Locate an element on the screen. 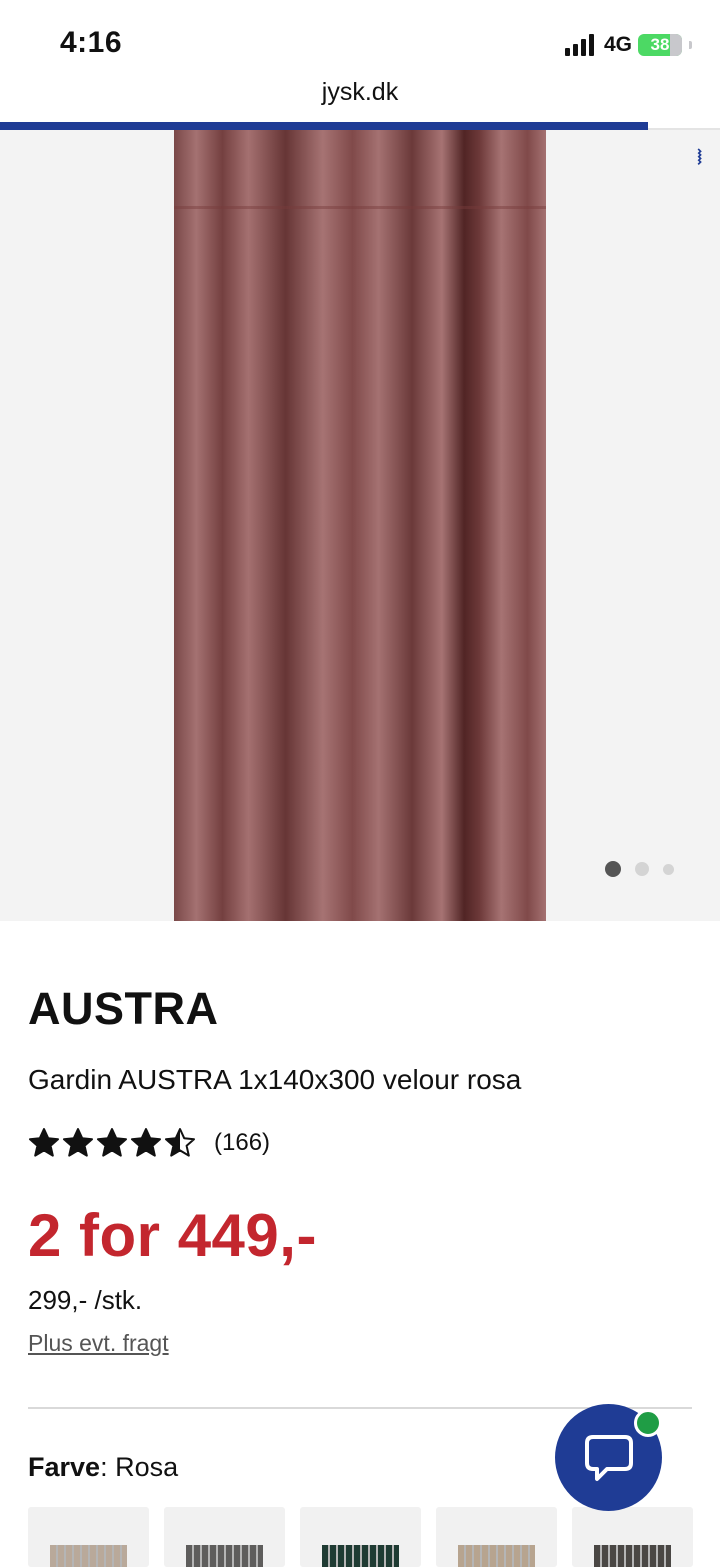 The width and height of the screenshot is (720, 1567). status-bar: 4:16 4G 38 is located at coordinates (360, 44).